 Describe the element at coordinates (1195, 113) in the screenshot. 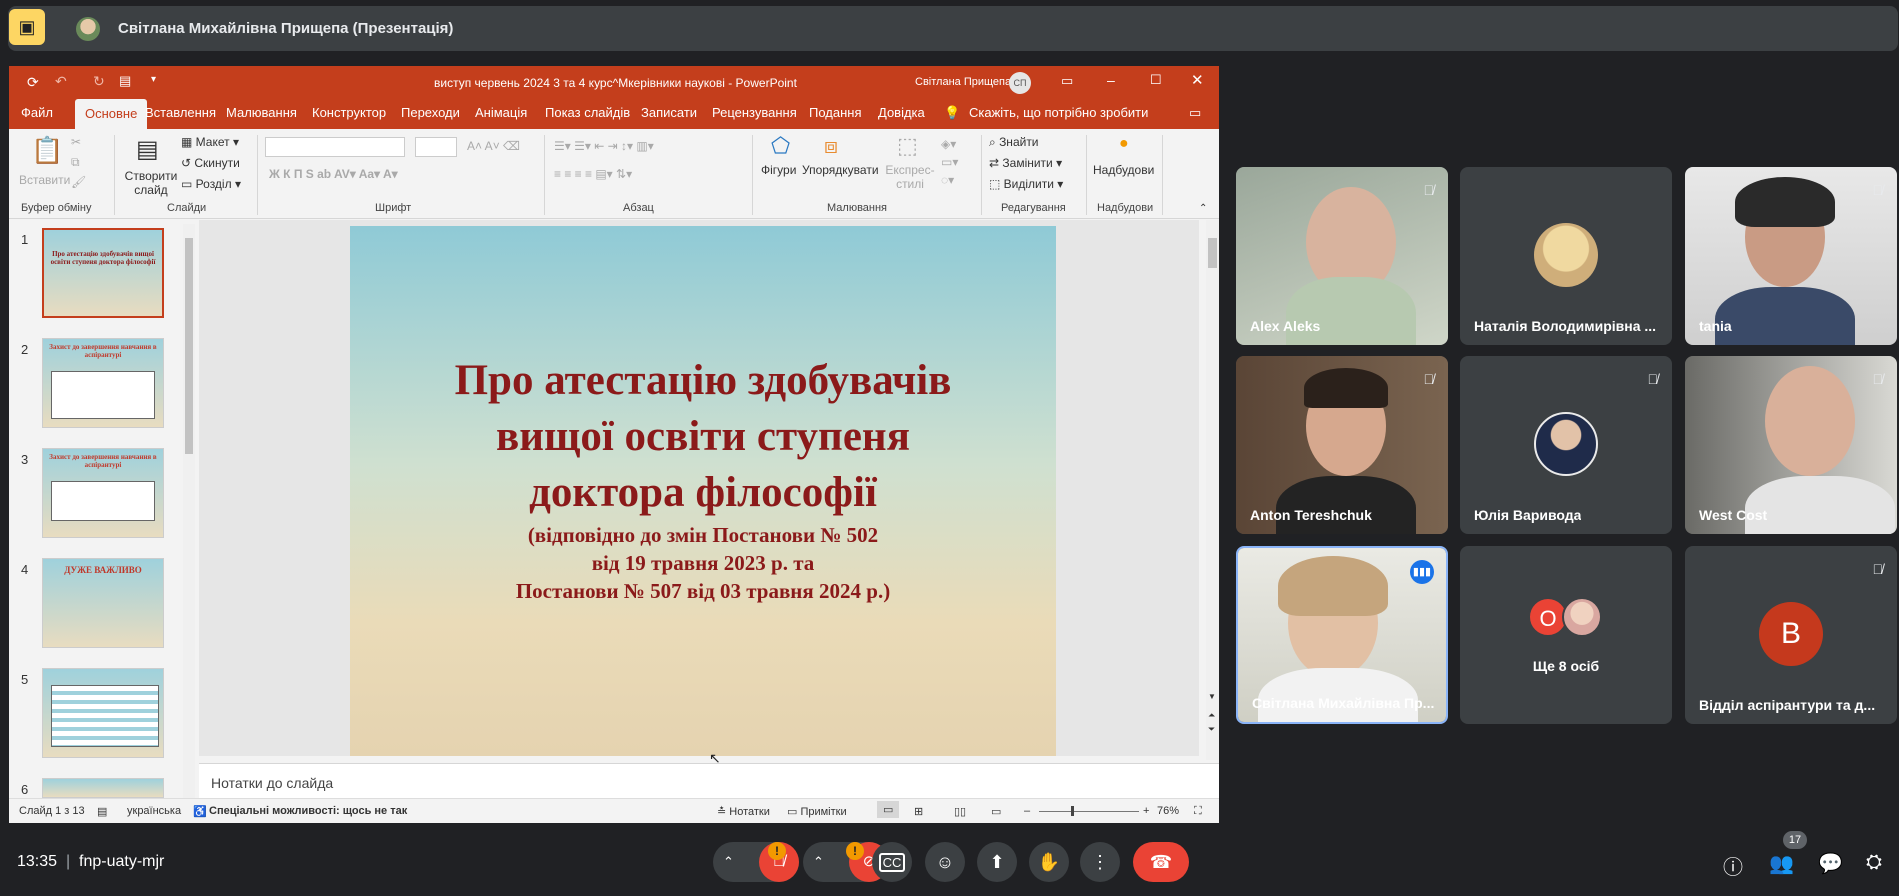

I see `comments-icon: ▭` at that location.